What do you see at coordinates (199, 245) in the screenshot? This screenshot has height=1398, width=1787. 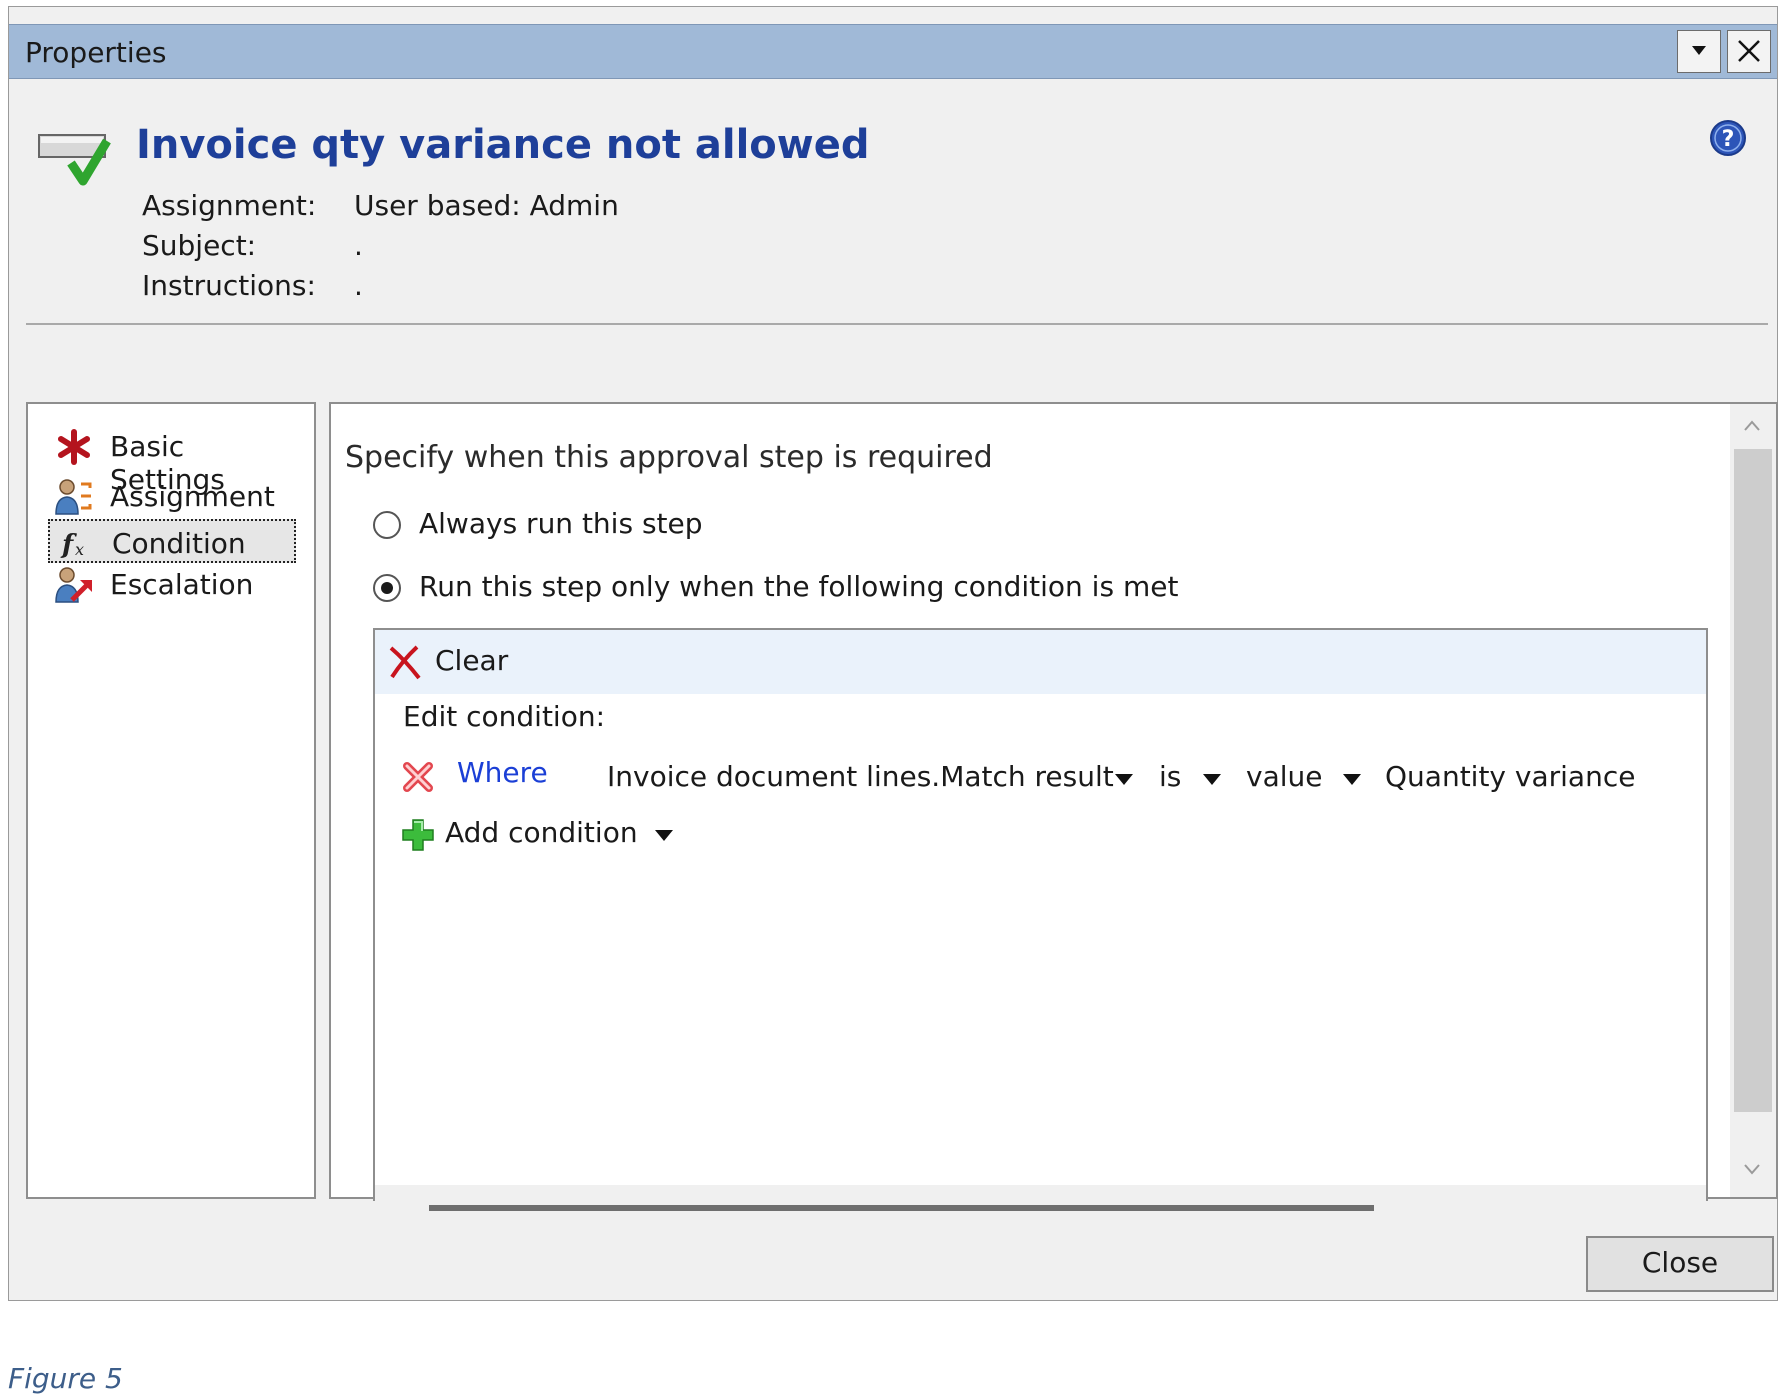 I see `subject-label: Subject:` at bounding box center [199, 245].